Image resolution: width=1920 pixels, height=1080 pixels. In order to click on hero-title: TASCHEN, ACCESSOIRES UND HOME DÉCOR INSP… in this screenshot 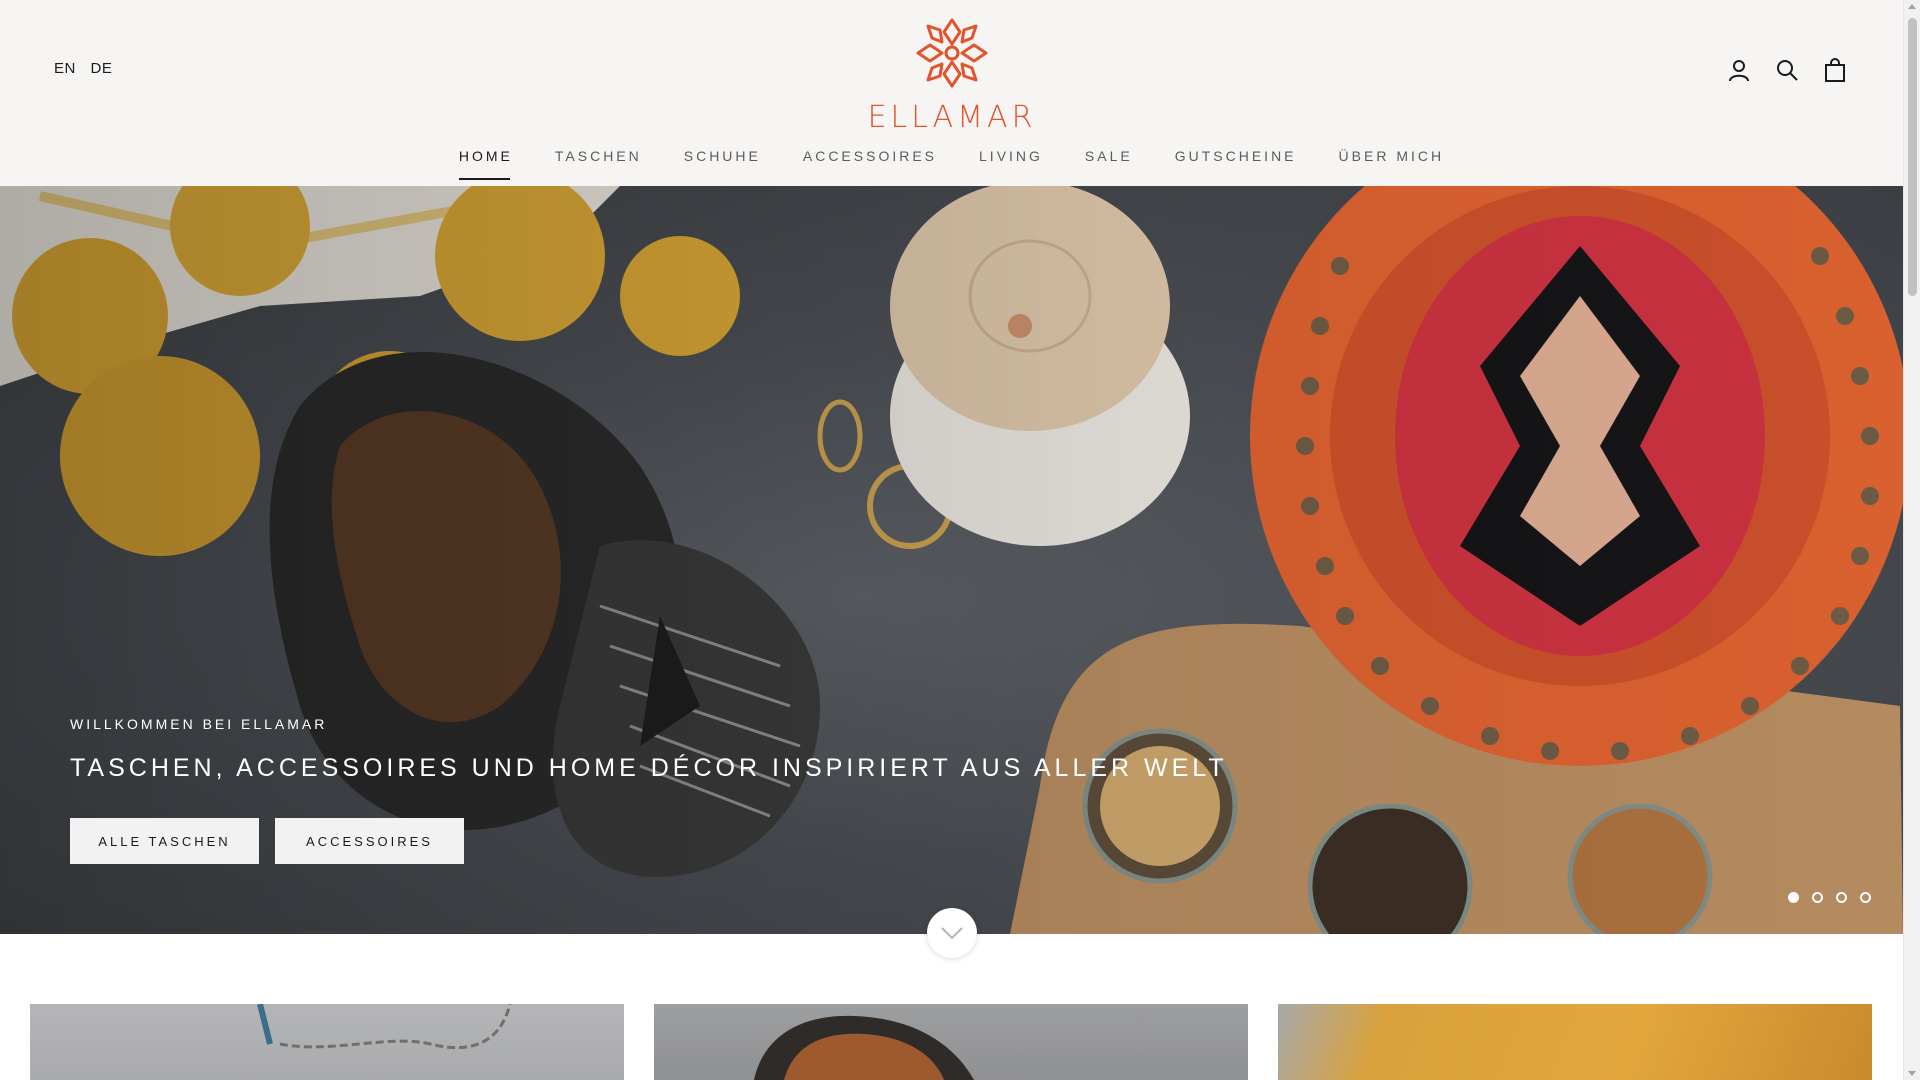, I will do `click(649, 768)`.